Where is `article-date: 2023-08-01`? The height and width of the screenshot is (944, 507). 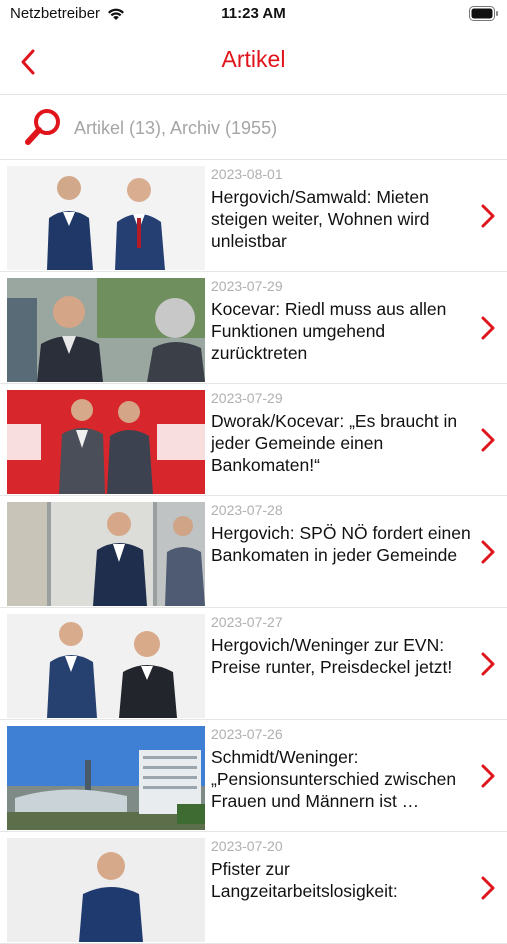 article-date: 2023-08-01 is located at coordinates (247, 174).